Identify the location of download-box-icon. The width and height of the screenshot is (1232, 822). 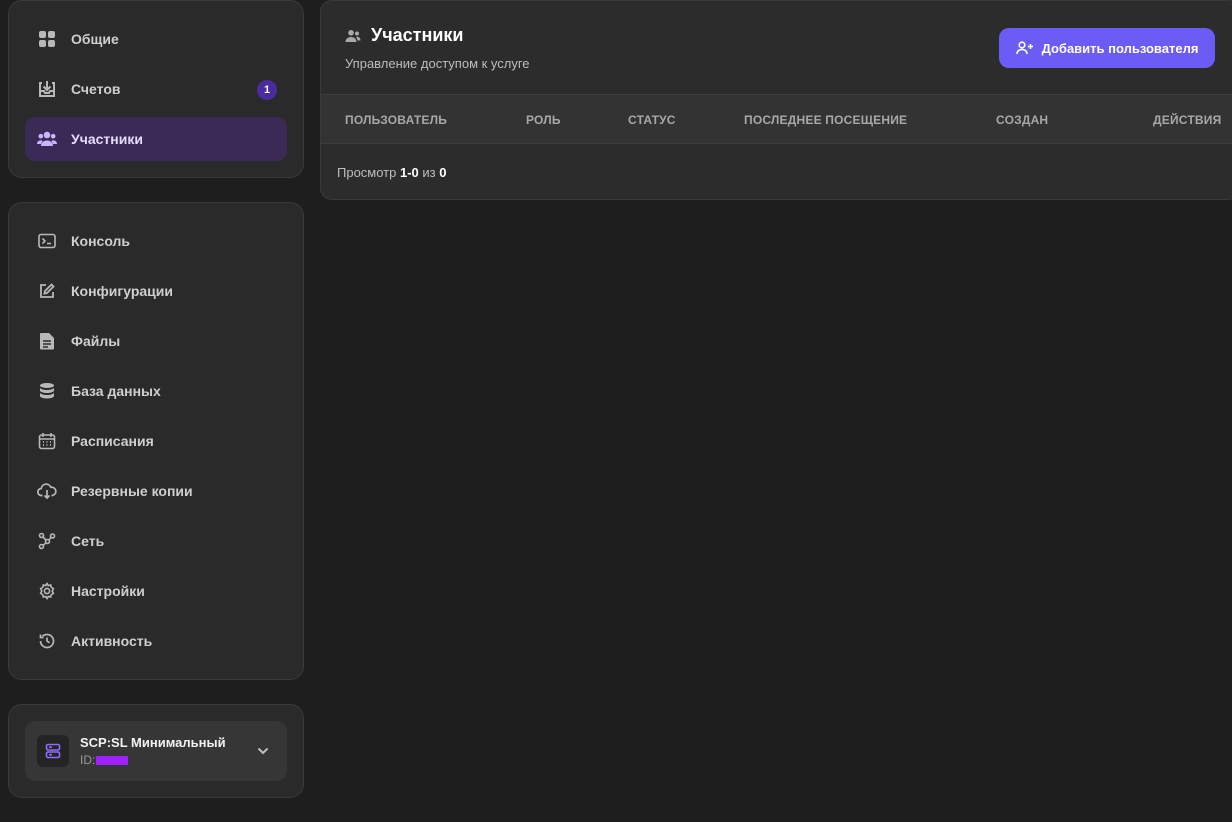
(47, 89).